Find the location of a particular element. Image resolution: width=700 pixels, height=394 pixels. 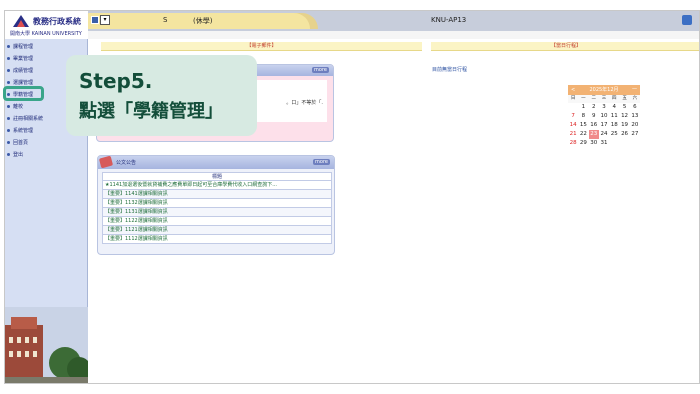

sub-bar is located at coordinates (393, 35).